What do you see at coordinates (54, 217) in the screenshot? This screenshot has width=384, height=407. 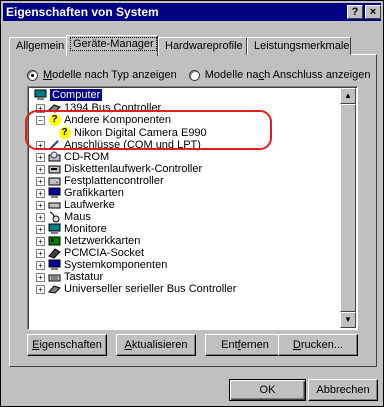 I see `mouse-icon` at bounding box center [54, 217].